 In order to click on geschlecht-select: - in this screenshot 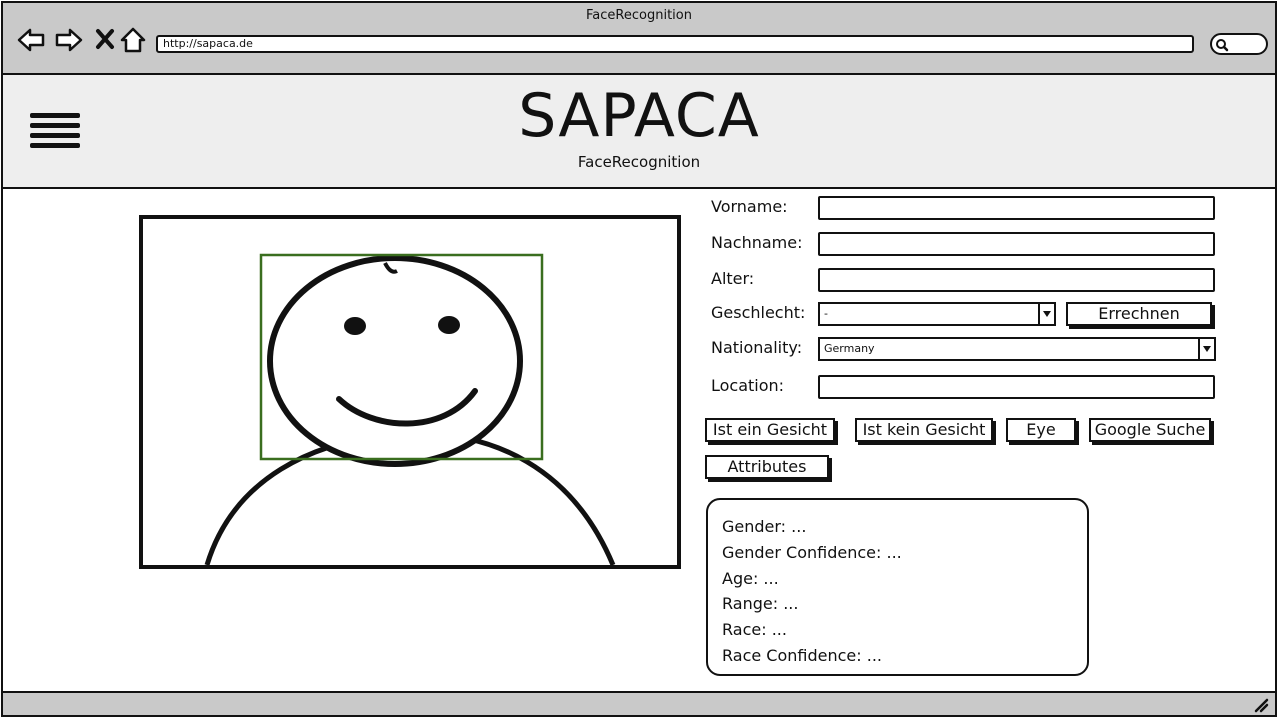, I will do `click(937, 314)`.